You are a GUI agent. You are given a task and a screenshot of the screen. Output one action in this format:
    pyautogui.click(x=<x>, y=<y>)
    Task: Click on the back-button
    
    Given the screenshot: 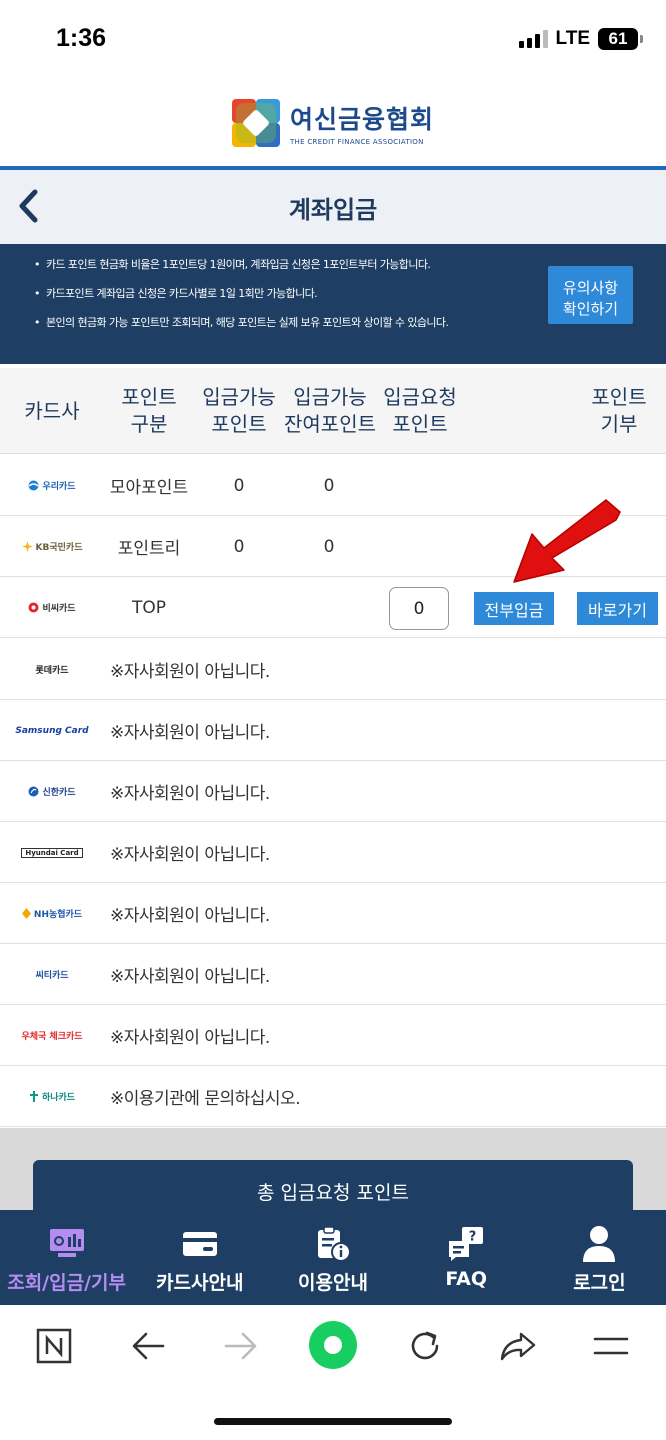 What is the action you would take?
    pyautogui.click(x=28, y=206)
    